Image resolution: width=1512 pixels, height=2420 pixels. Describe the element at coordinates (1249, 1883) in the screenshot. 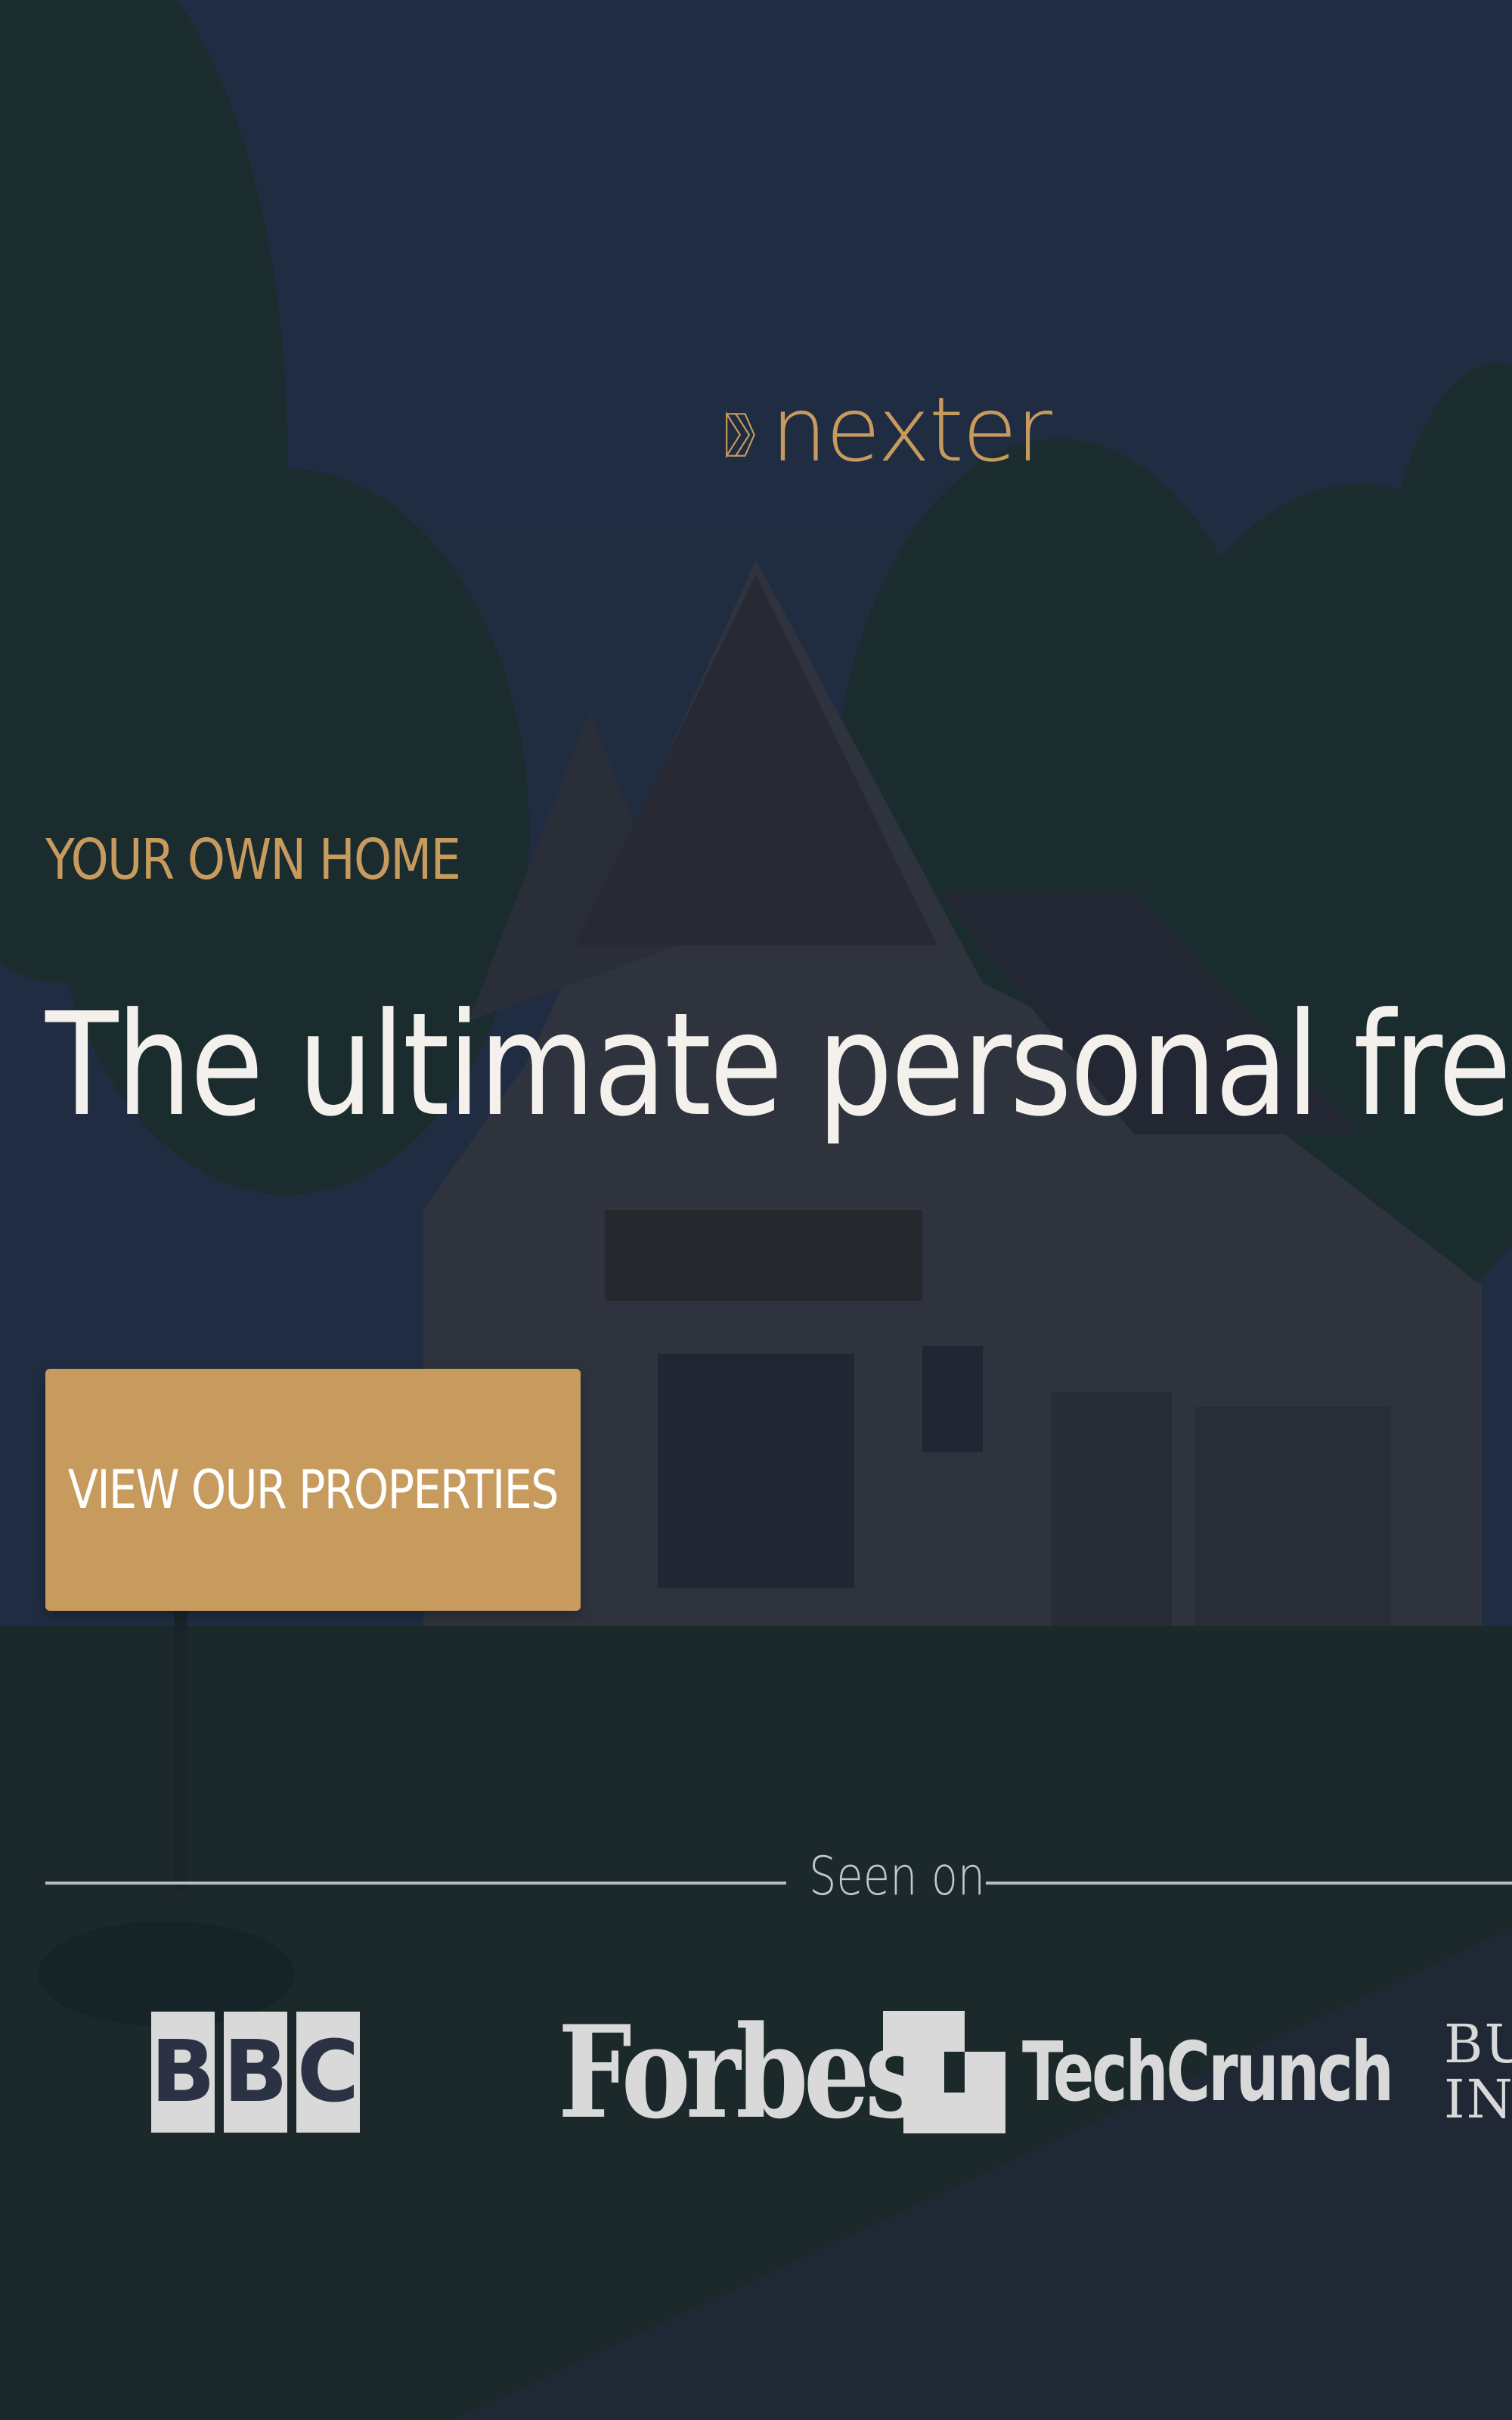

I see `divider-line-right` at that location.